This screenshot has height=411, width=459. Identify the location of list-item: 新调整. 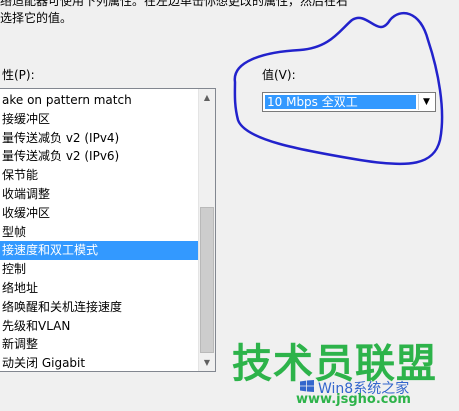
(99, 344).